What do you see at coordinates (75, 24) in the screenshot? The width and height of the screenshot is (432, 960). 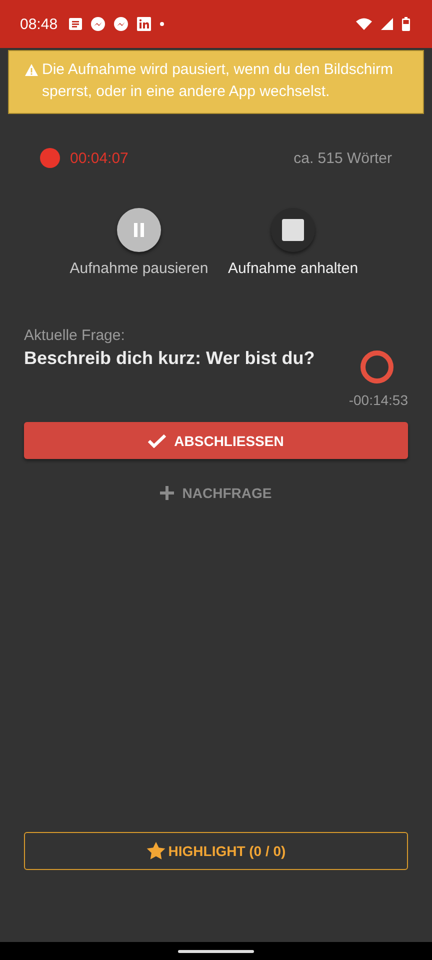 I see `notification-icon` at bounding box center [75, 24].